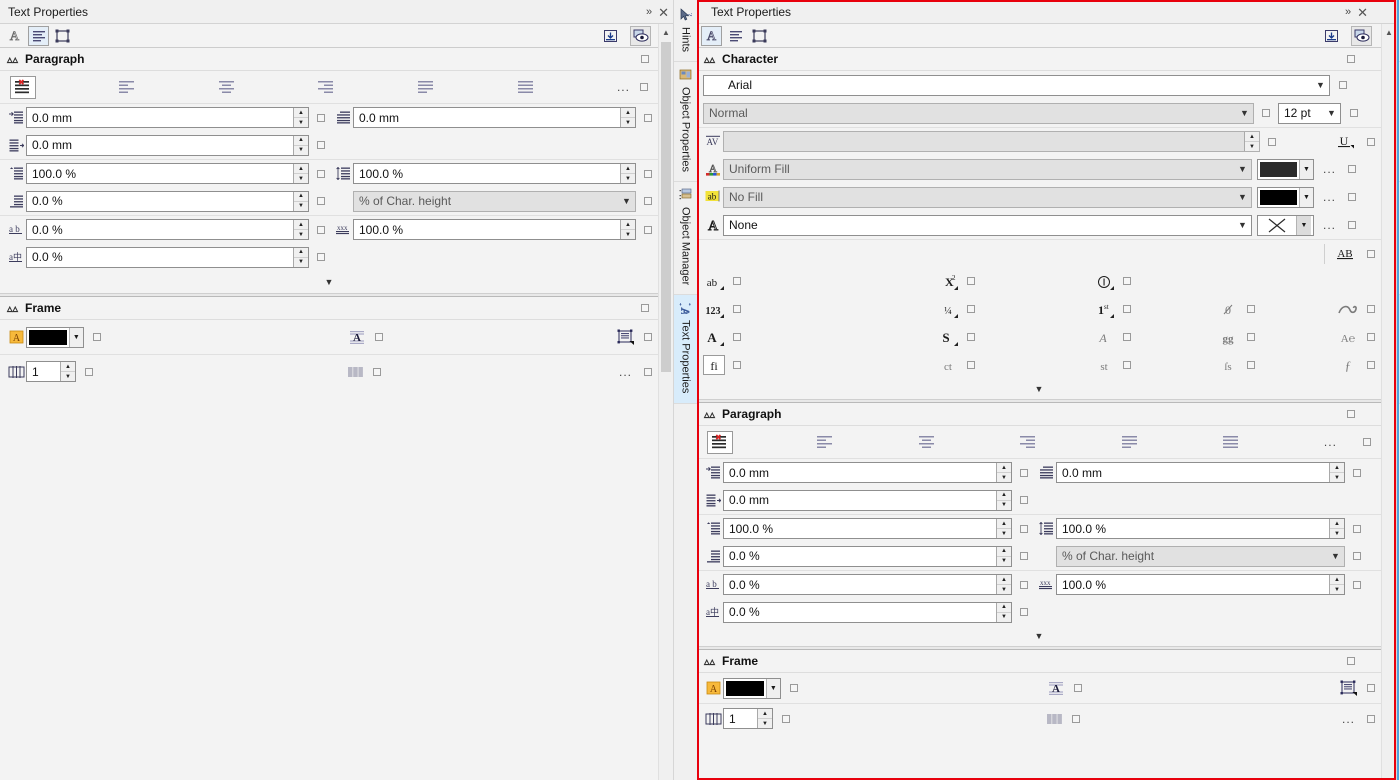 The image size is (1400, 780). I want to click on left-indent-input: 0.0 mm ▲ ▼, so click(867, 500).